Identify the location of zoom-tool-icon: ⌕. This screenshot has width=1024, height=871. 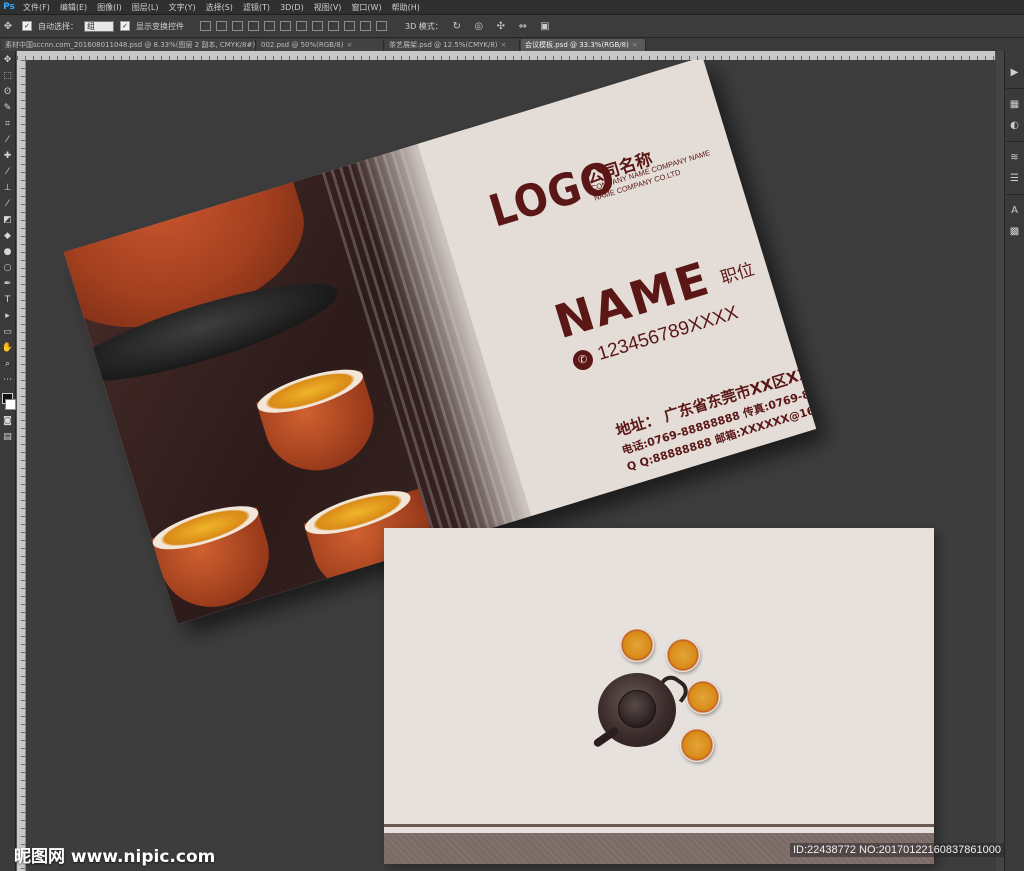
(8, 364).